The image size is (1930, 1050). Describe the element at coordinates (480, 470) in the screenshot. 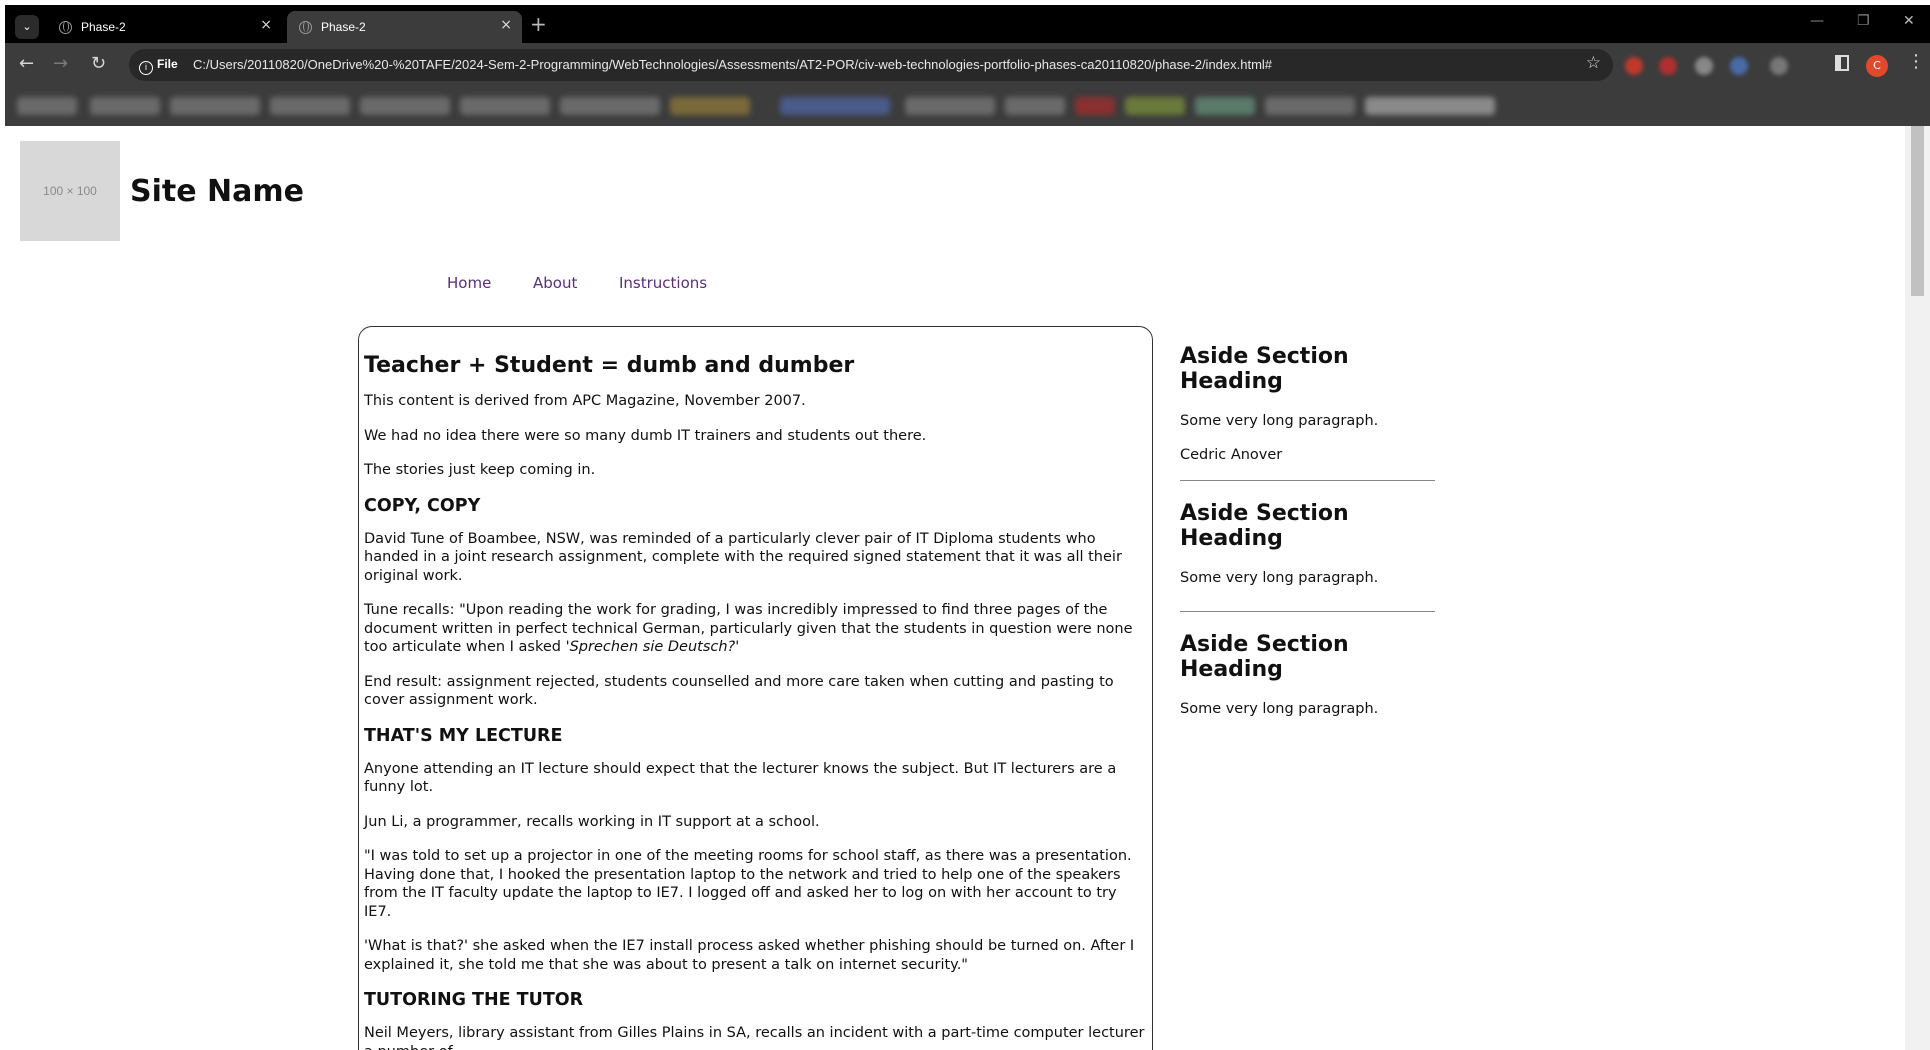

I see `article-intro-paragraph: The stories just keep coming in.` at that location.